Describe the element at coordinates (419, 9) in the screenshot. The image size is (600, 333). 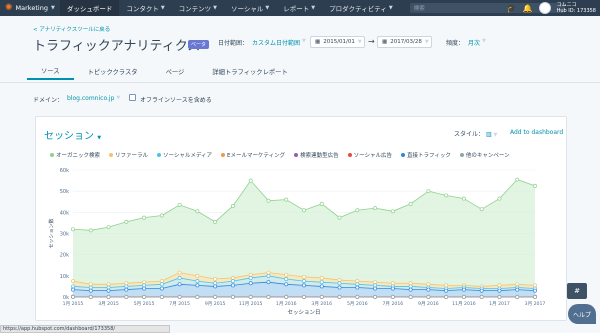
I see `search-placeholder: 検索` at that location.